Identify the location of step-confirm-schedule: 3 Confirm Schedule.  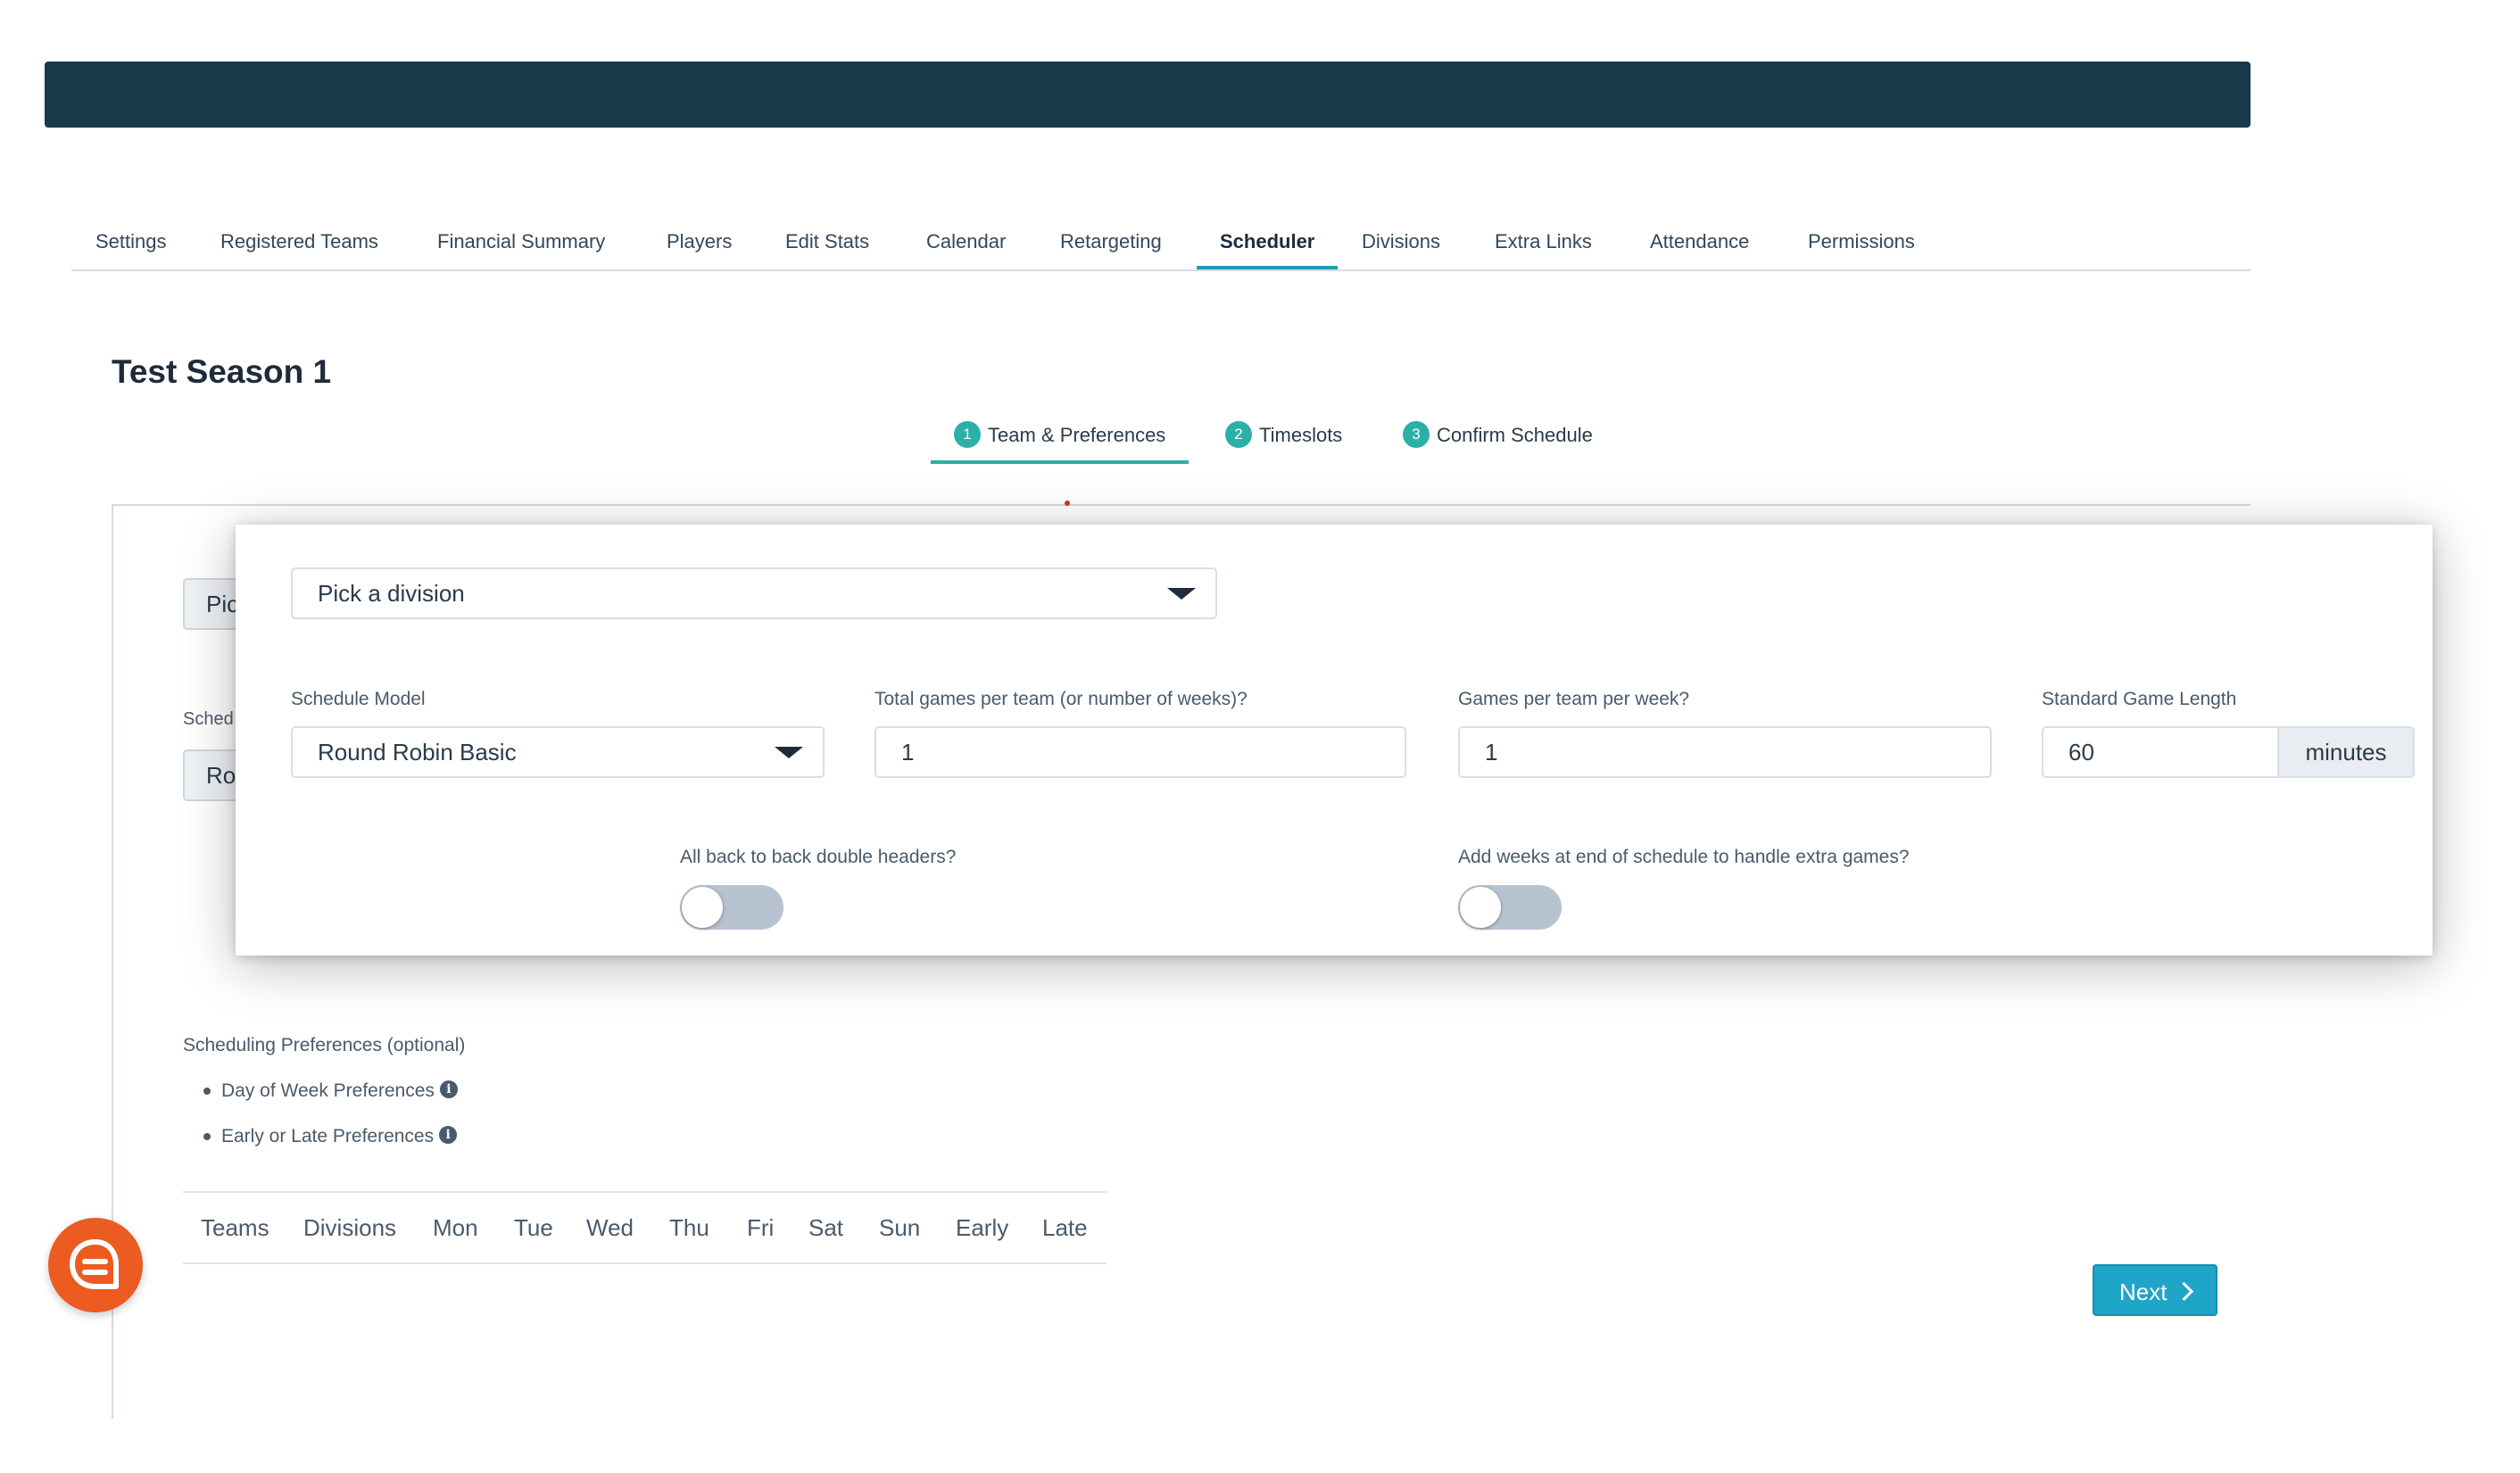
(1498, 438).